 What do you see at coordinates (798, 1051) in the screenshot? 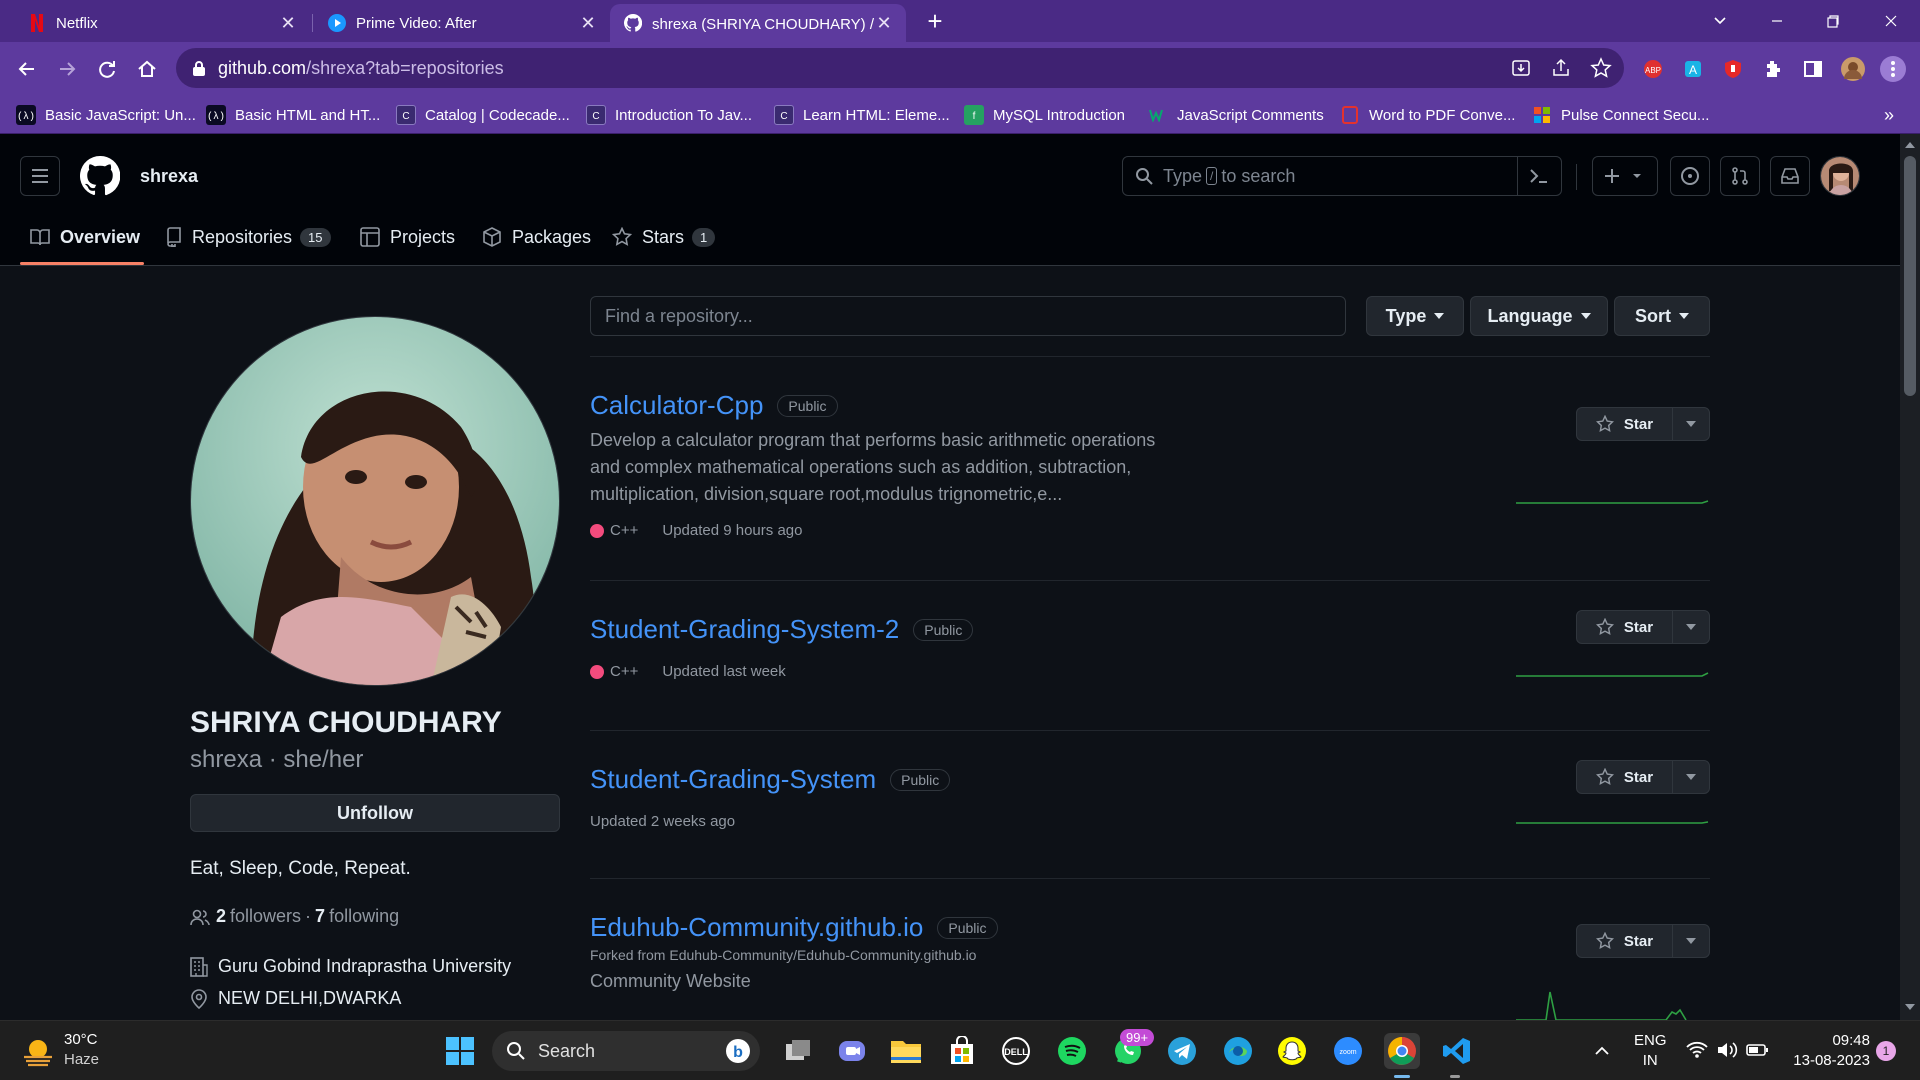
I see `task-view-icon` at bounding box center [798, 1051].